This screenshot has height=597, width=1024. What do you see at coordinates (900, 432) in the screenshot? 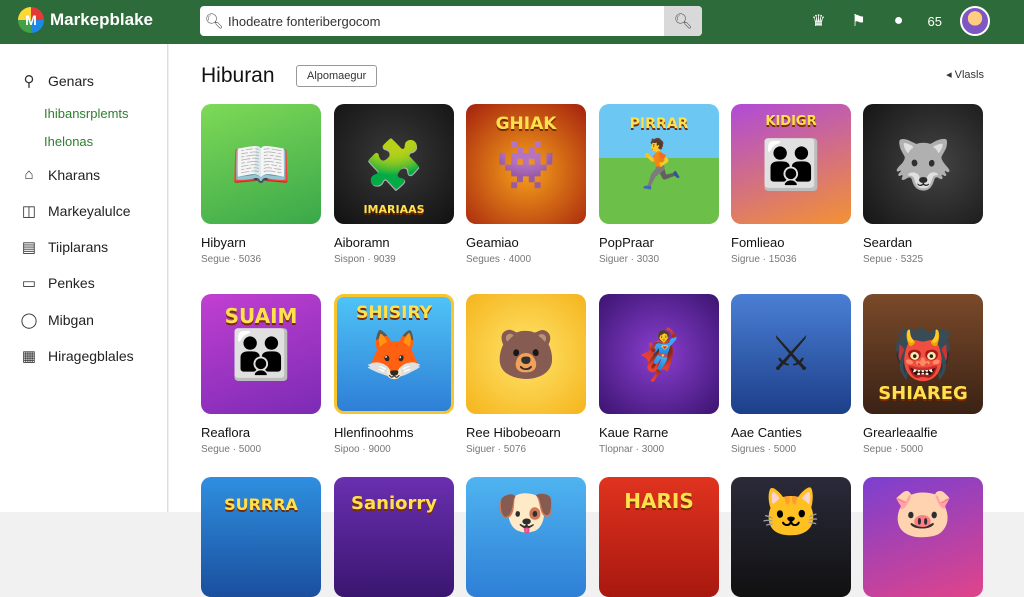
I see `app-name: Grearleaalfie` at bounding box center [900, 432].